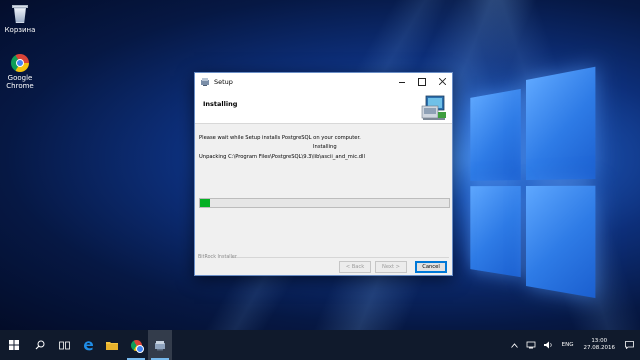  I want to click on wizard-header: Installing, so click(323, 107).